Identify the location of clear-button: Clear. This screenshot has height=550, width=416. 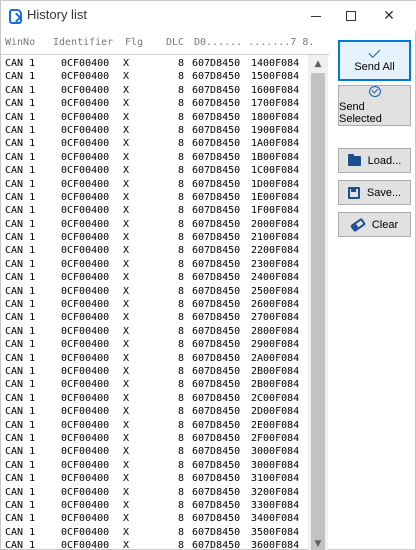
(374, 224).